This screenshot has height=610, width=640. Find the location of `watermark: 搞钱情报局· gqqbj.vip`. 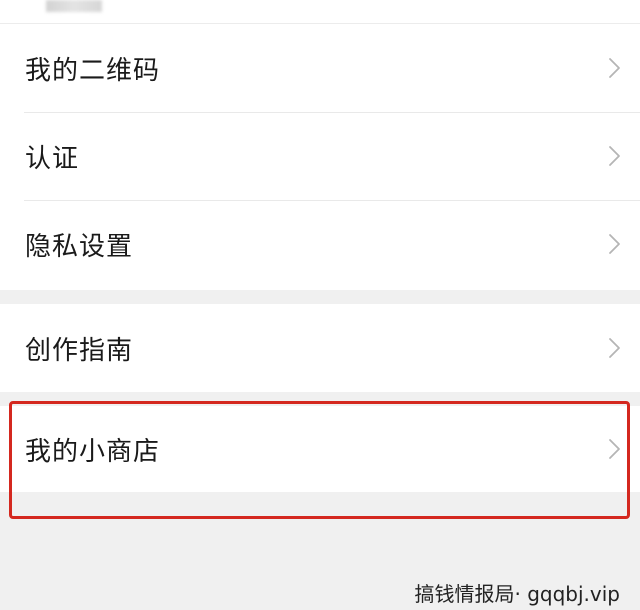

watermark: 搞钱情报局· gqqbj.vip is located at coordinates (517, 594).